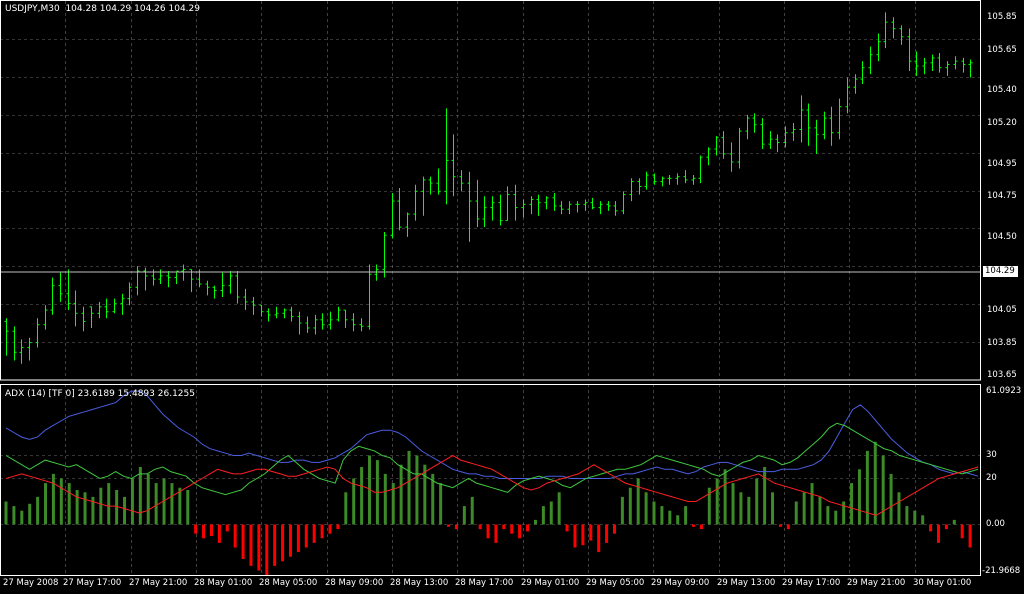 The width and height of the screenshot is (1024, 594). I want to click on adx-line, so click(492, 434).